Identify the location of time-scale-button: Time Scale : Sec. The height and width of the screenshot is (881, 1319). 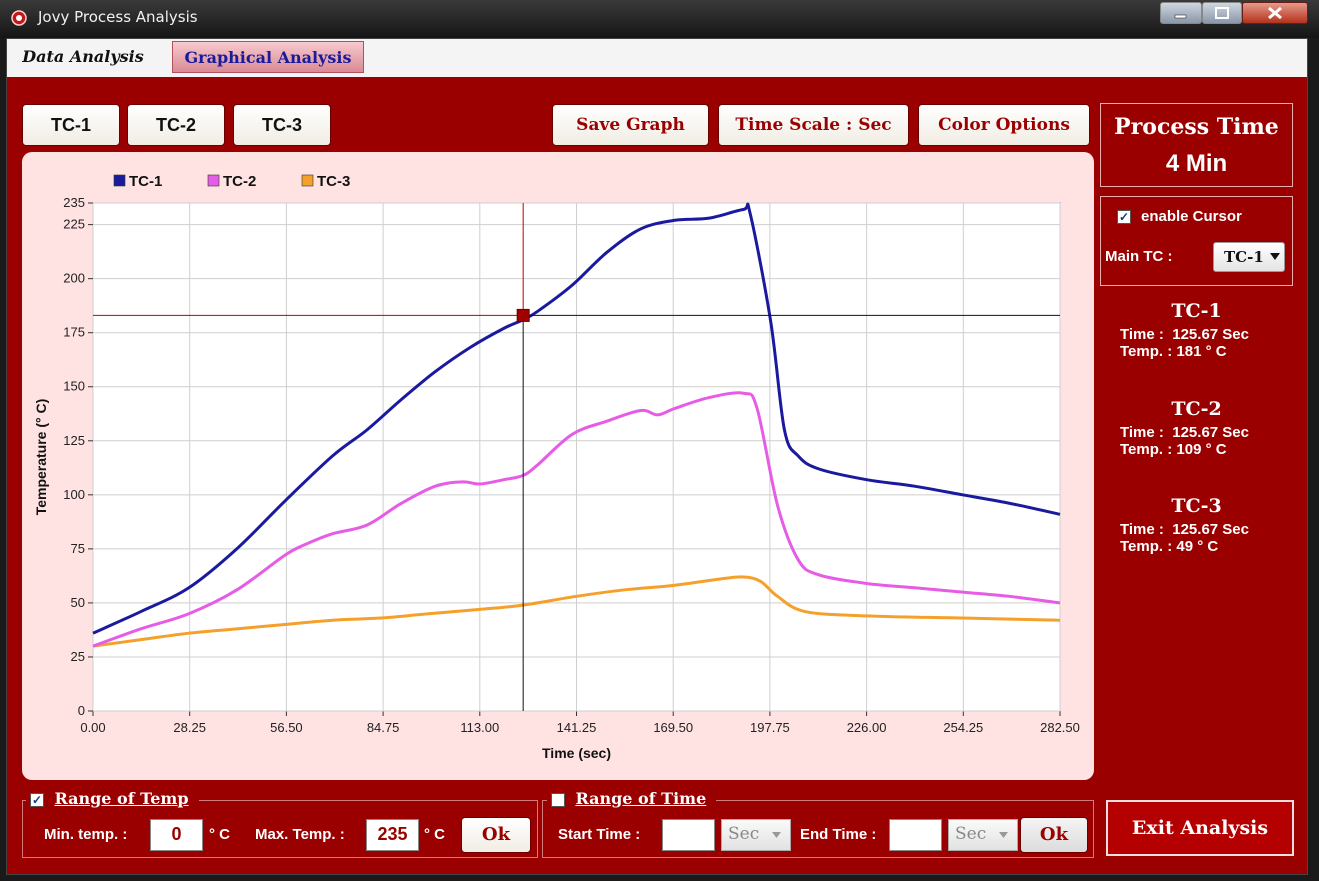
(813, 125).